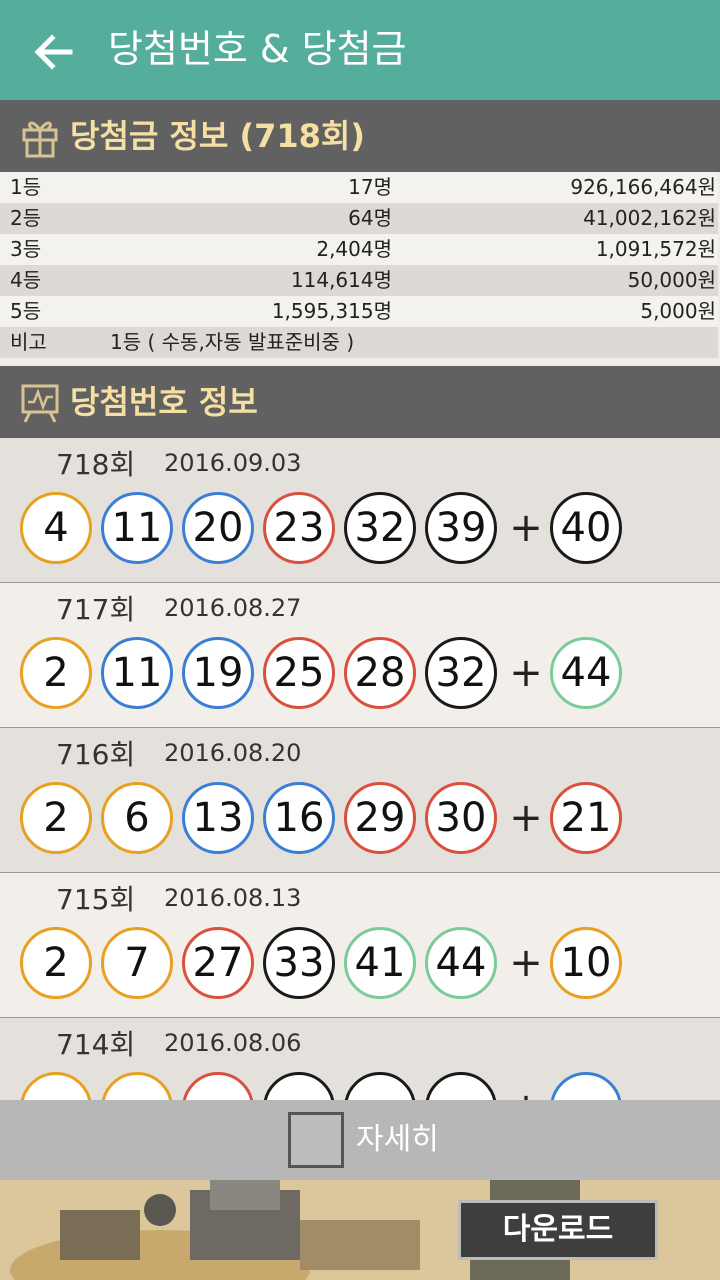 The width and height of the screenshot is (720, 1280). I want to click on lotto-ball: 41, so click(380, 963).